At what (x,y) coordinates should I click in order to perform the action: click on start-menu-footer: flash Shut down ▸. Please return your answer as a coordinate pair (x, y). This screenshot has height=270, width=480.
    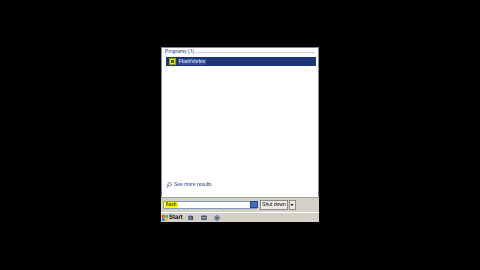
    Looking at the image, I should click on (240, 204).